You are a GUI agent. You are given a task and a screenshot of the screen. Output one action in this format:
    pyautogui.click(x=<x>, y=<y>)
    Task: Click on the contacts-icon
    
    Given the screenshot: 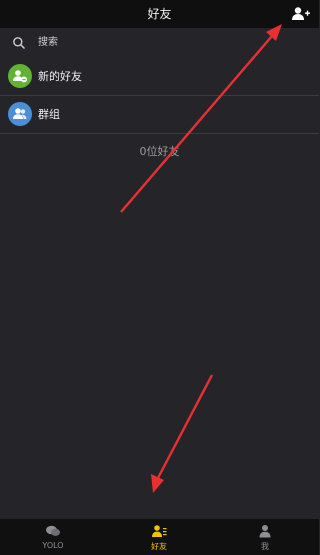 What is the action you would take?
    pyautogui.click(x=159, y=531)
    